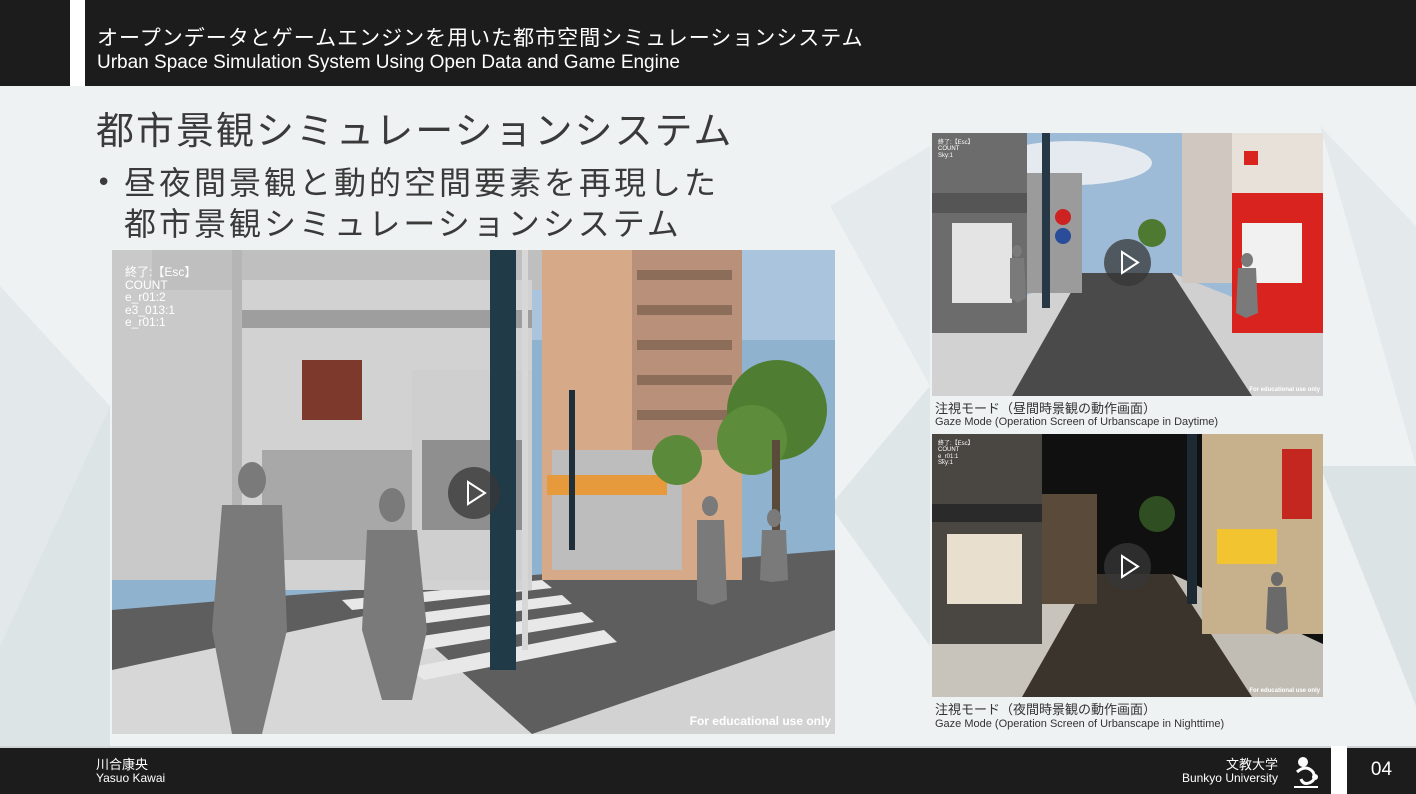 This screenshot has width=1416, height=794. Describe the element at coordinates (77, 43) in the screenshot. I see `header-accent-bar` at that location.